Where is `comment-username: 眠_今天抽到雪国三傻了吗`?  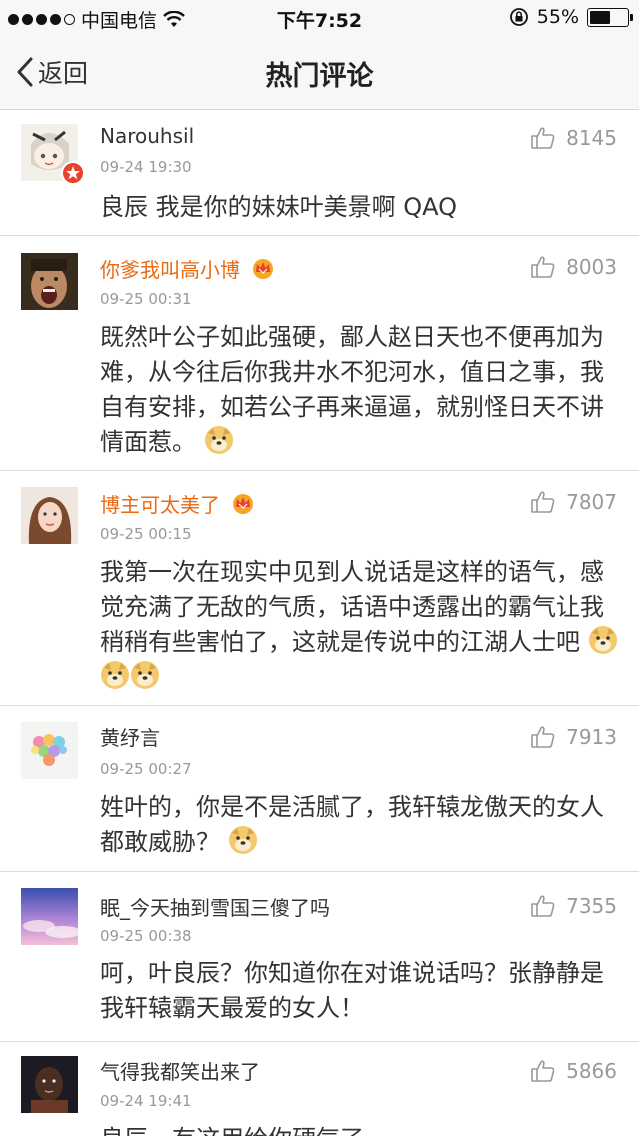 comment-username: 眠_今天抽到雪国三傻了吗 is located at coordinates (215, 906).